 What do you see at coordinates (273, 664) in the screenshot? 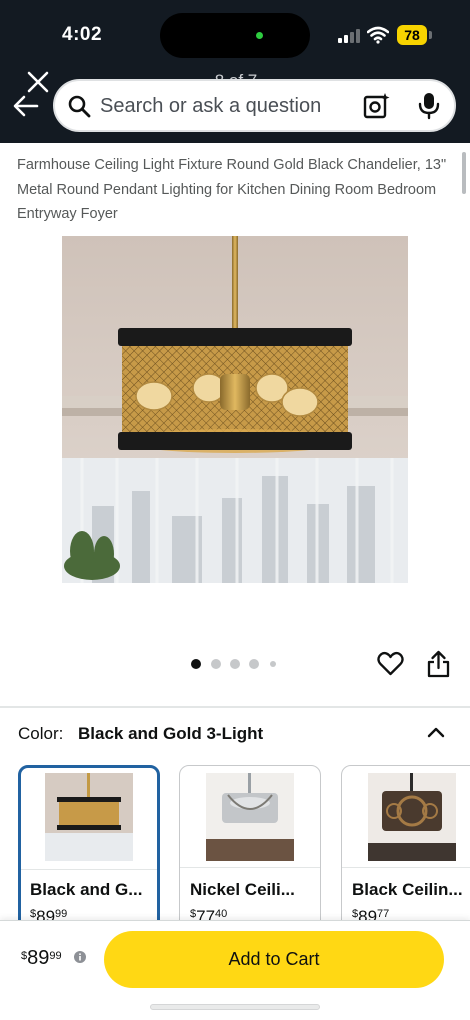
I see `carousel-dot-small` at bounding box center [273, 664].